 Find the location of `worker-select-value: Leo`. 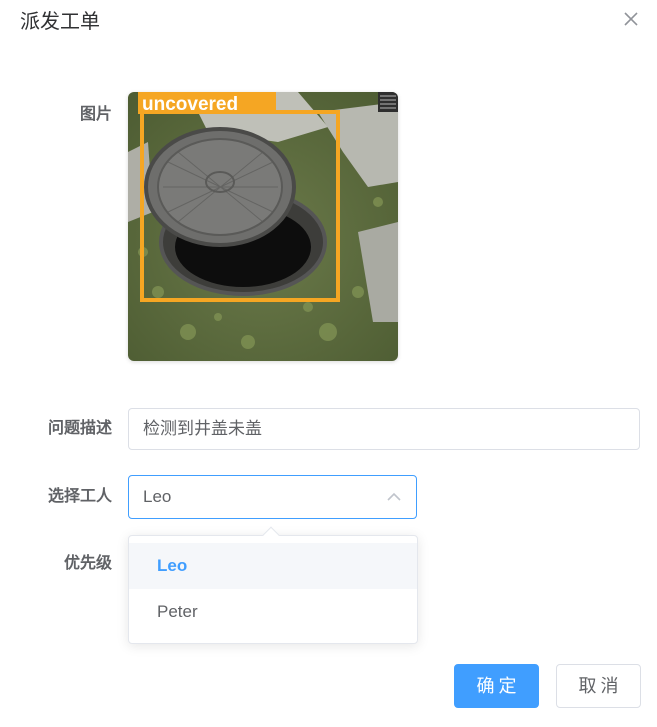

worker-select-value: Leo is located at coordinates (157, 496).